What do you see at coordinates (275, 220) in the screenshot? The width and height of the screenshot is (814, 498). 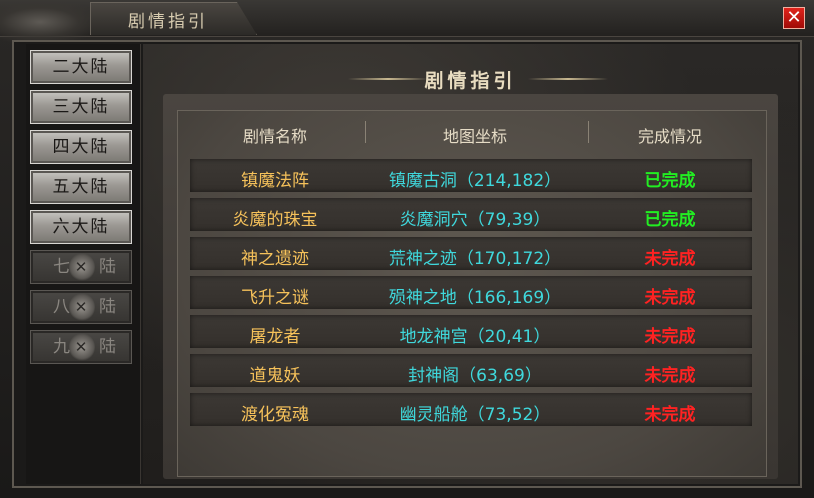 I see `quest-name: 炎魔的珠宝` at bounding box center [275, 220].